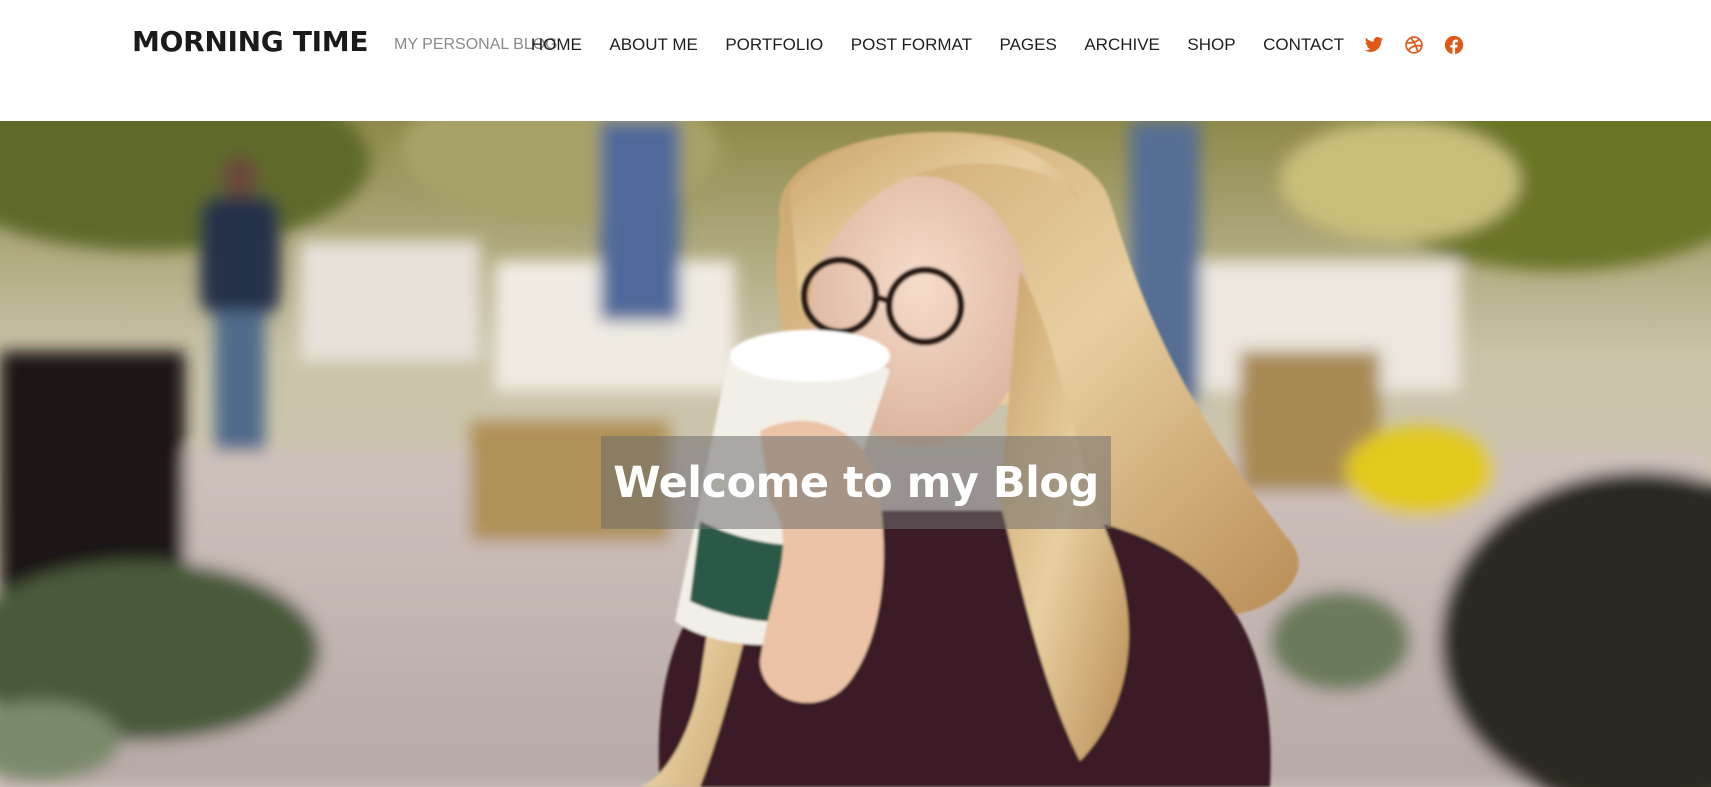 This screenshot has width=1711, height=787. I want to click on facebook-icon, so click(1454, 45).